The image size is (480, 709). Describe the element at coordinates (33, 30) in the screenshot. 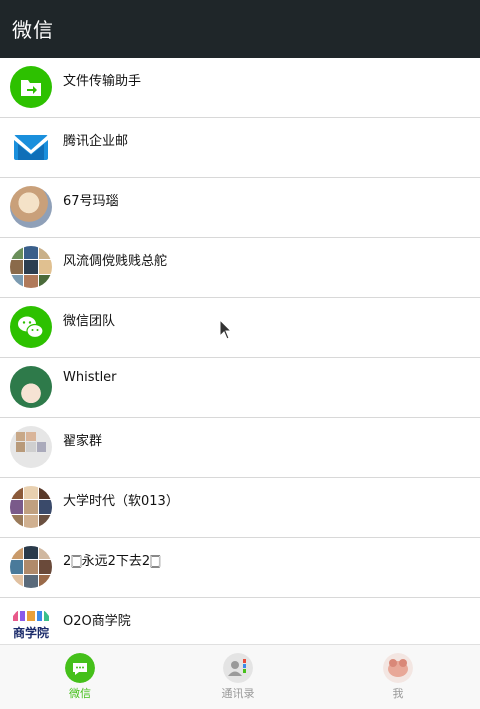

I see `page-title: 微信` at that location.